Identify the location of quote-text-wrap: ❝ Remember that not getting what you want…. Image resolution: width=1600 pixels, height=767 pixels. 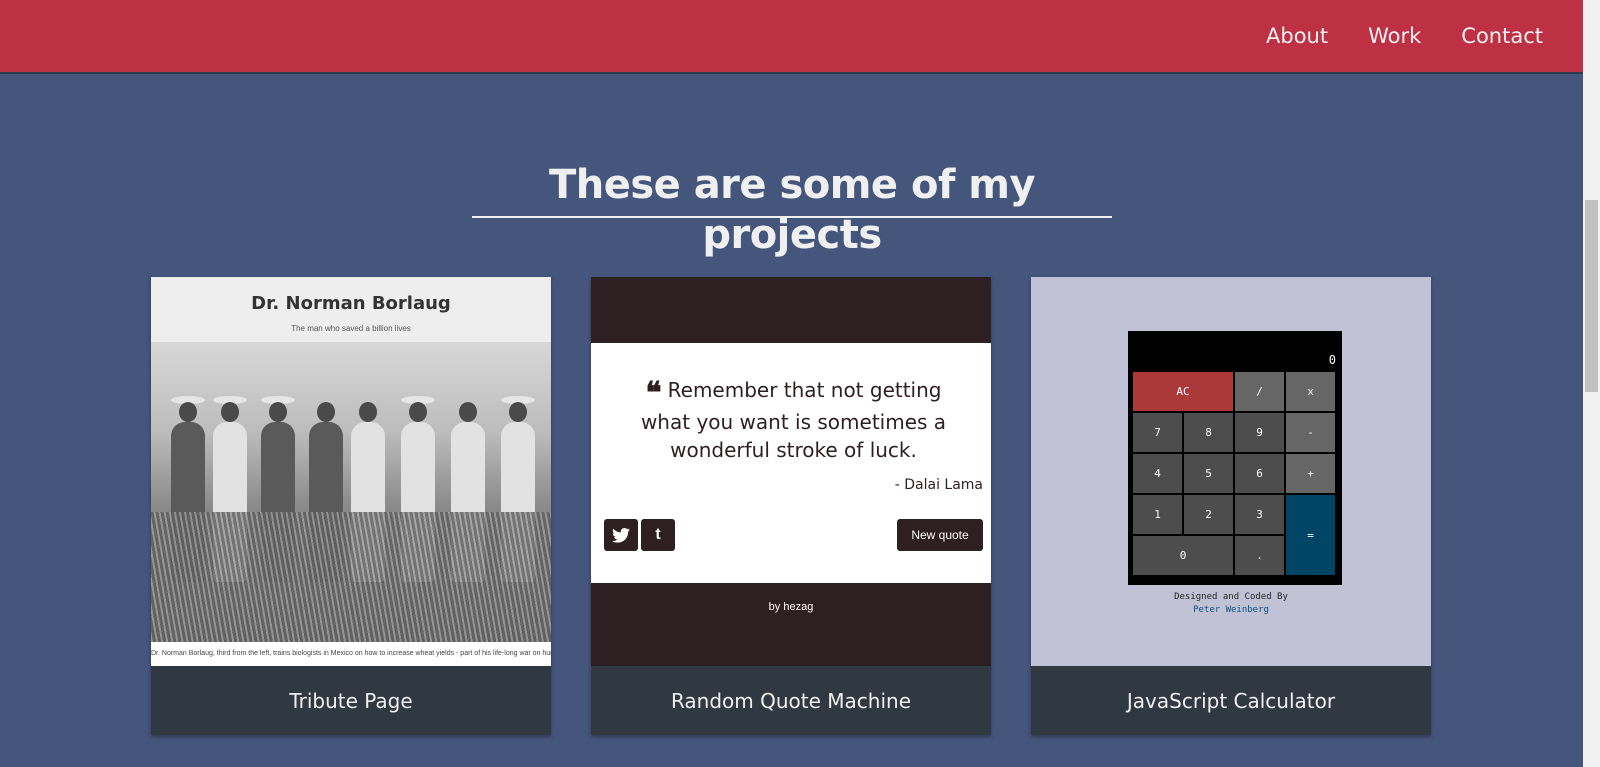
(793, 420).